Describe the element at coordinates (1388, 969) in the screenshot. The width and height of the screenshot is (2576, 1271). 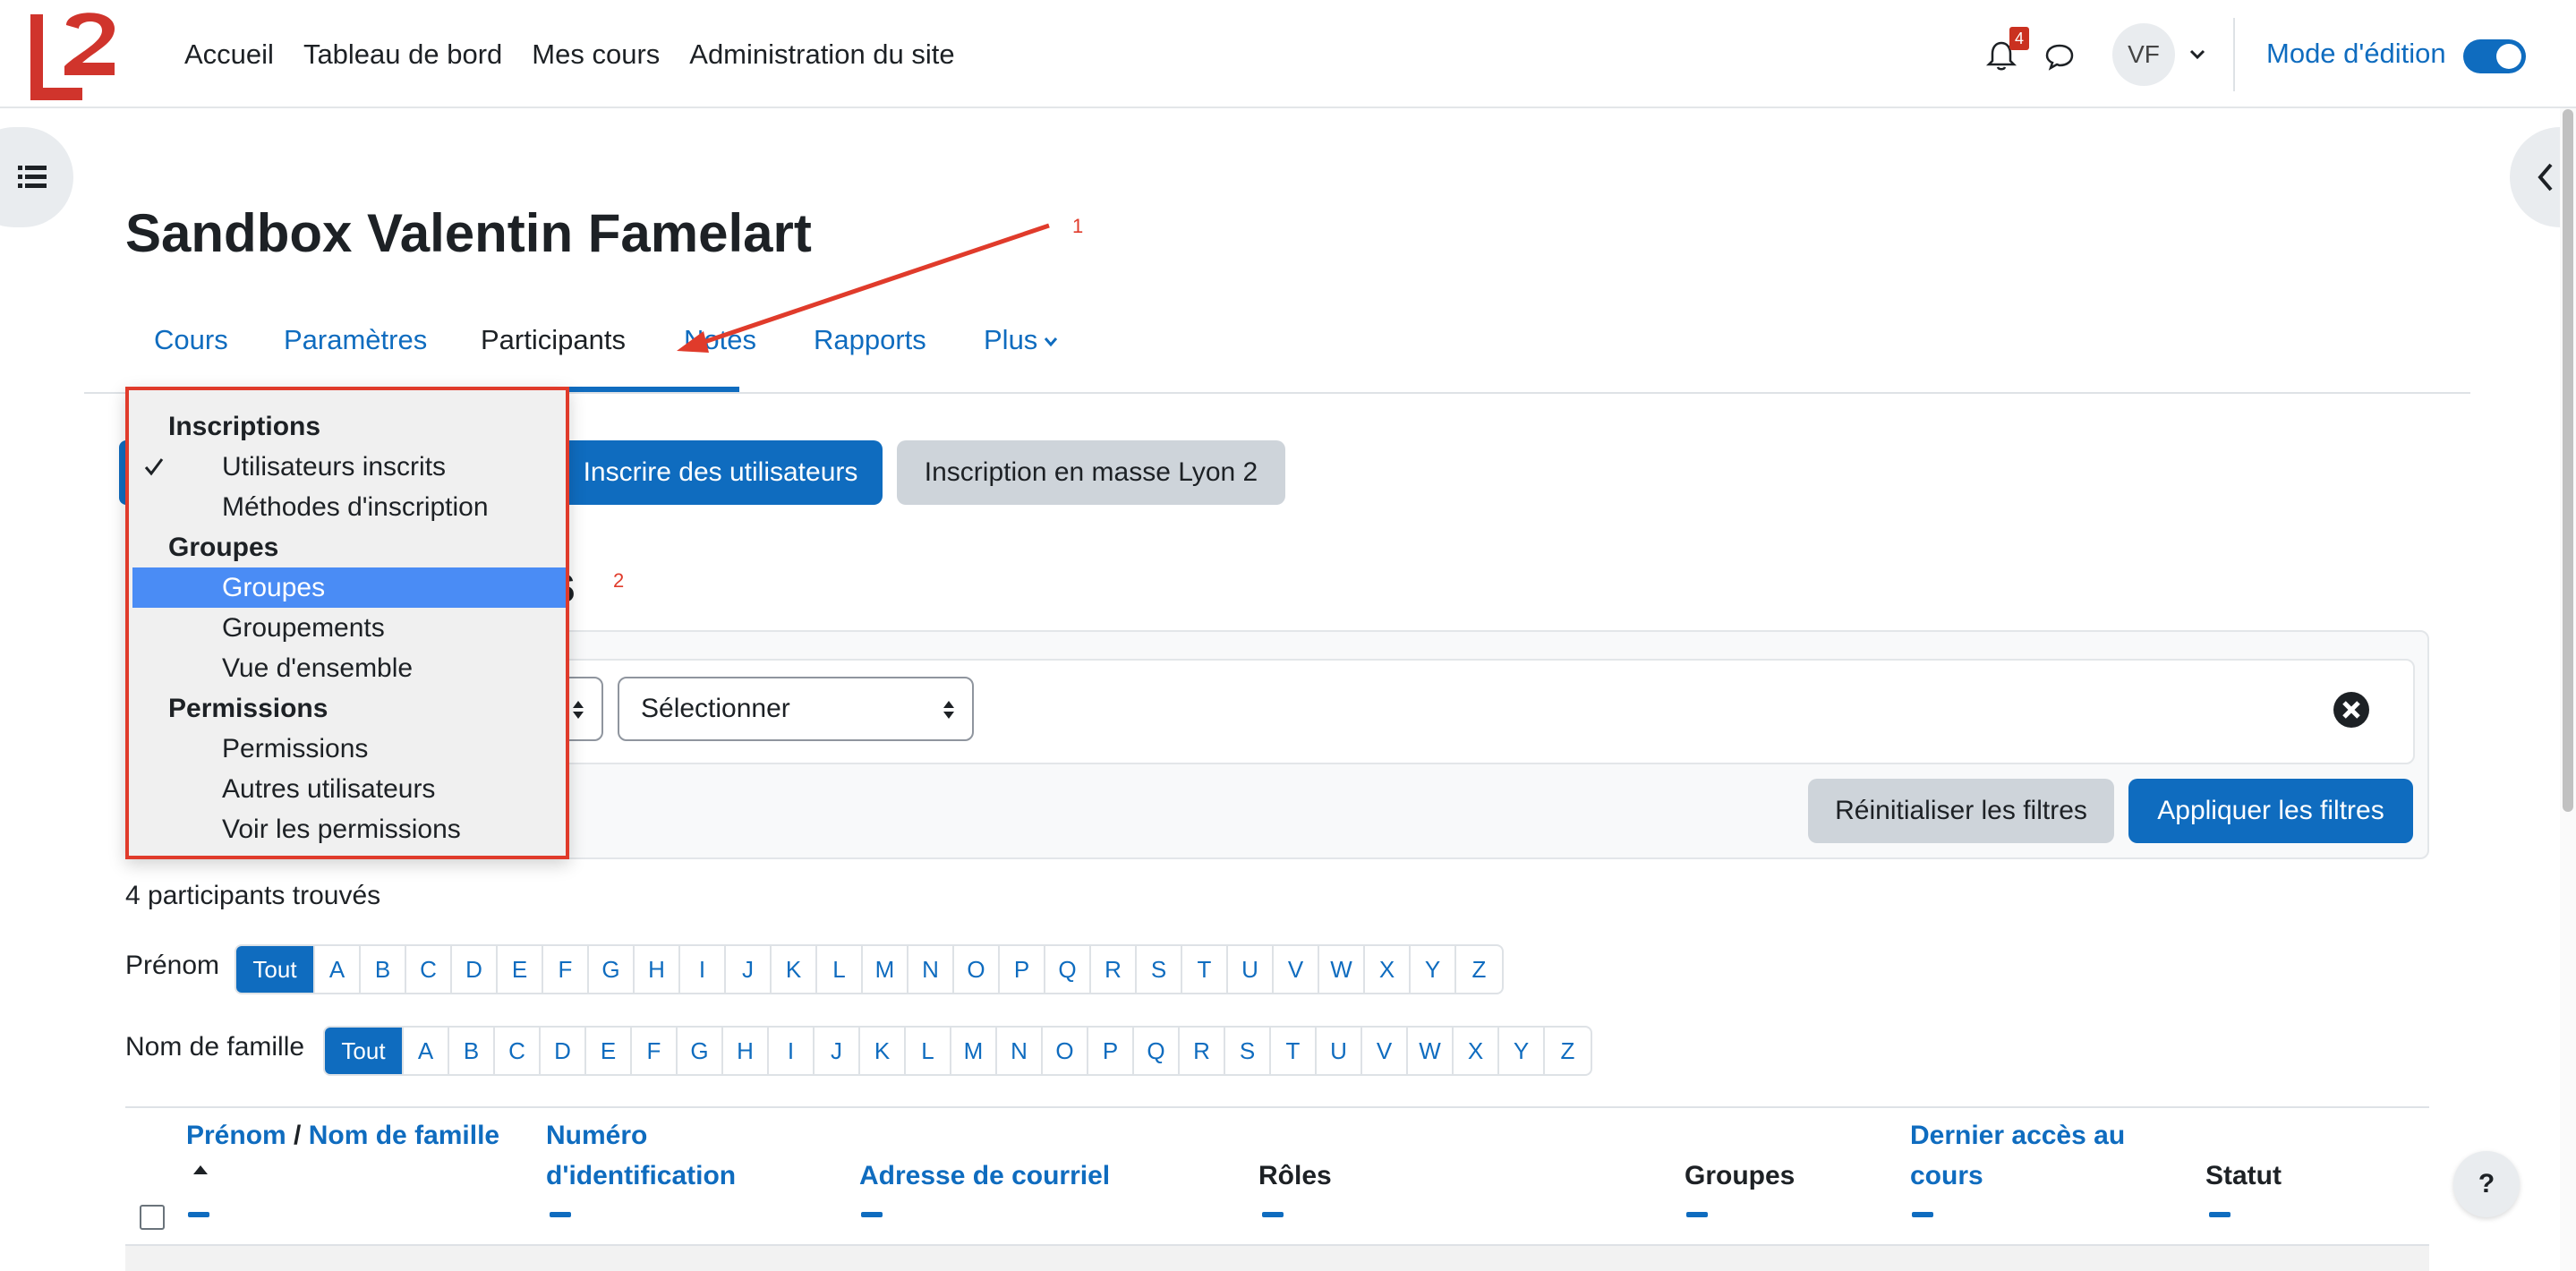
I see `firstname-initial-x: X` at that location.